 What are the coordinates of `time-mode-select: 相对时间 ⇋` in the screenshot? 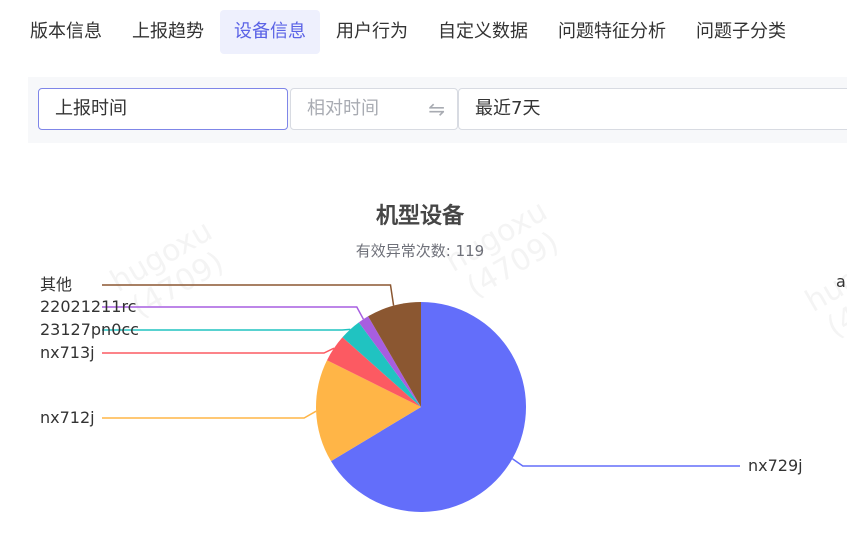 It's located at (374, 109).